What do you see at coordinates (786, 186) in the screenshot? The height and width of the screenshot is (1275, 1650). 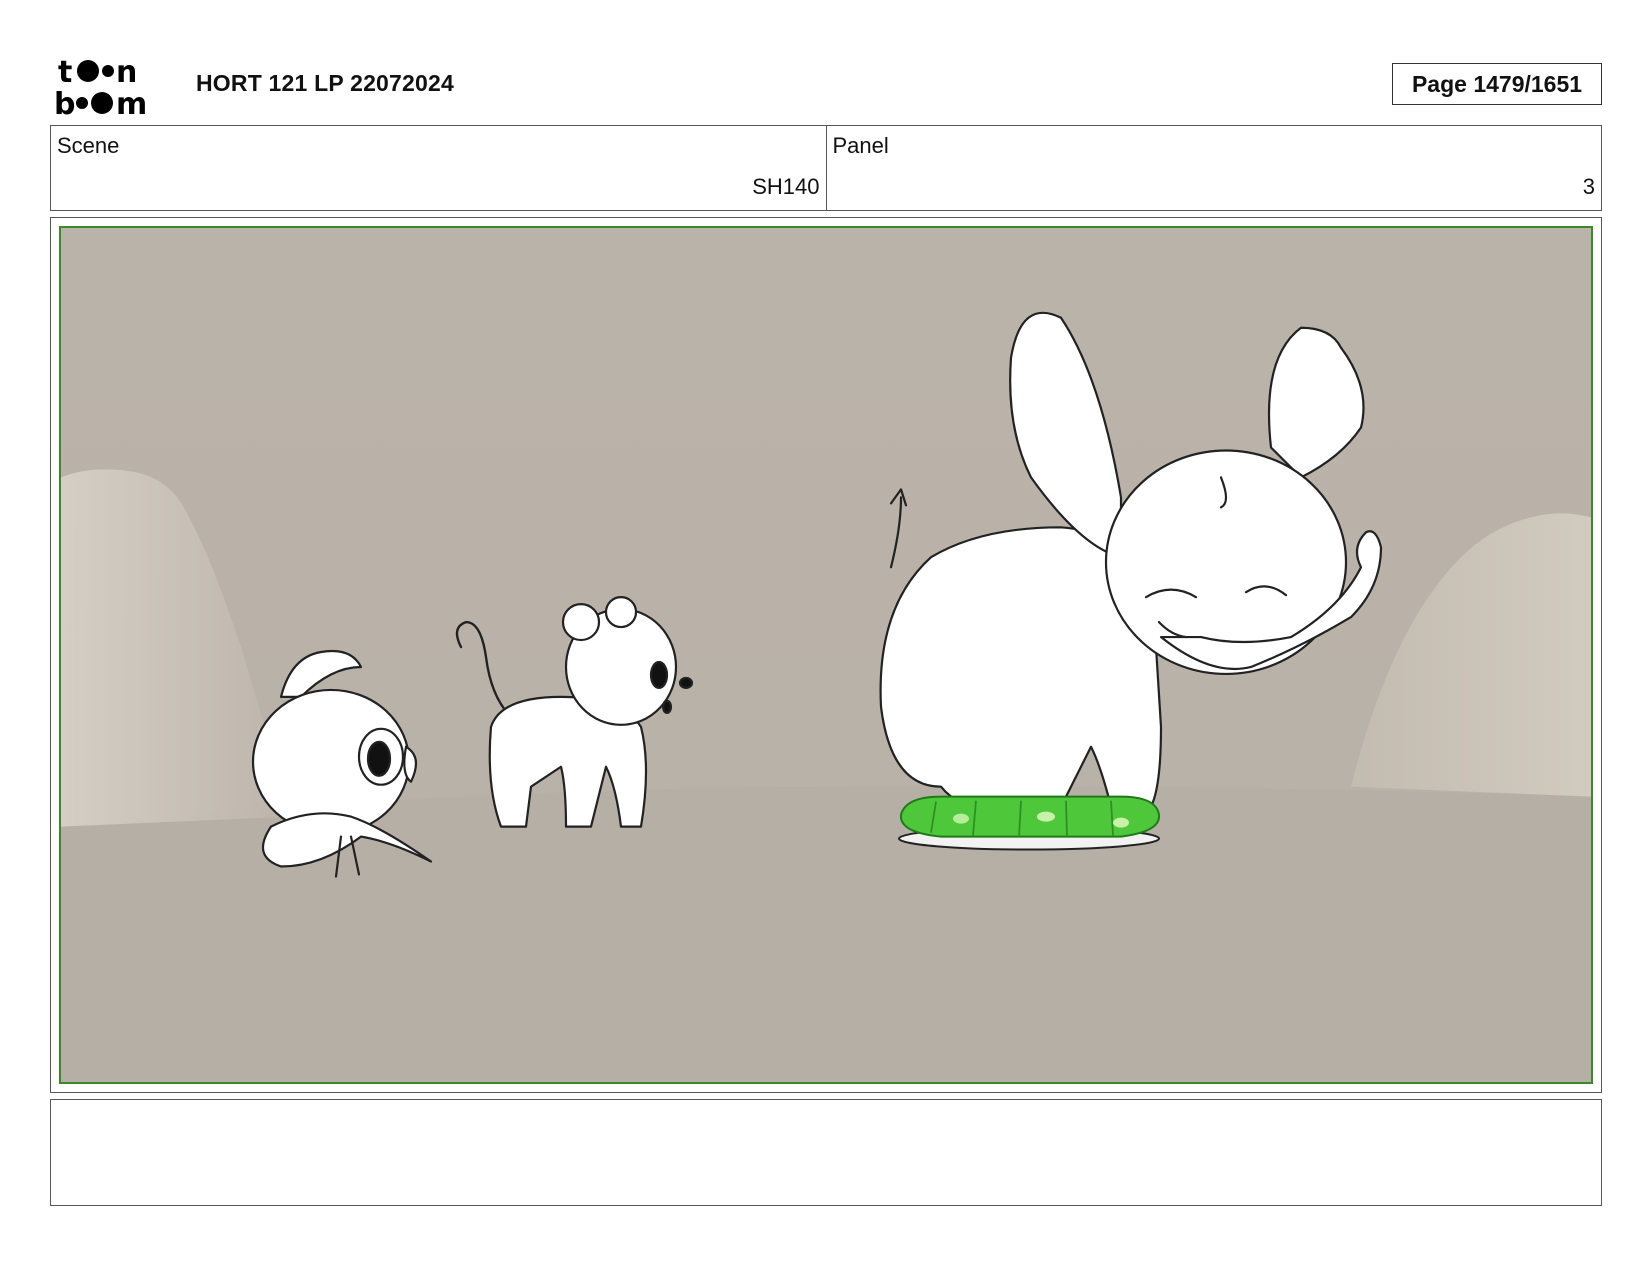 I see `scene-value: SH140` at bounding box center [786, 186].